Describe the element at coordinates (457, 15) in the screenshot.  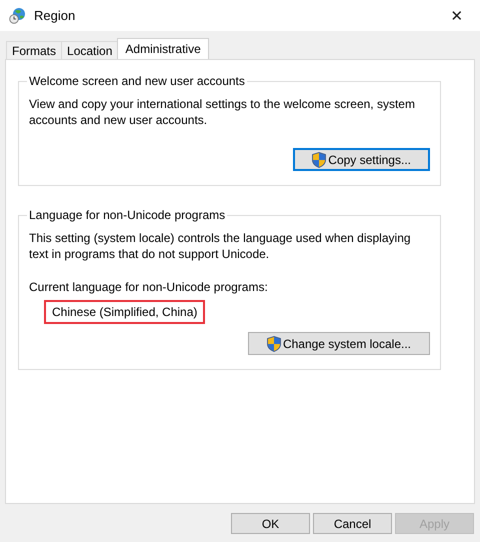
I see `close-button: ✕` at that location.